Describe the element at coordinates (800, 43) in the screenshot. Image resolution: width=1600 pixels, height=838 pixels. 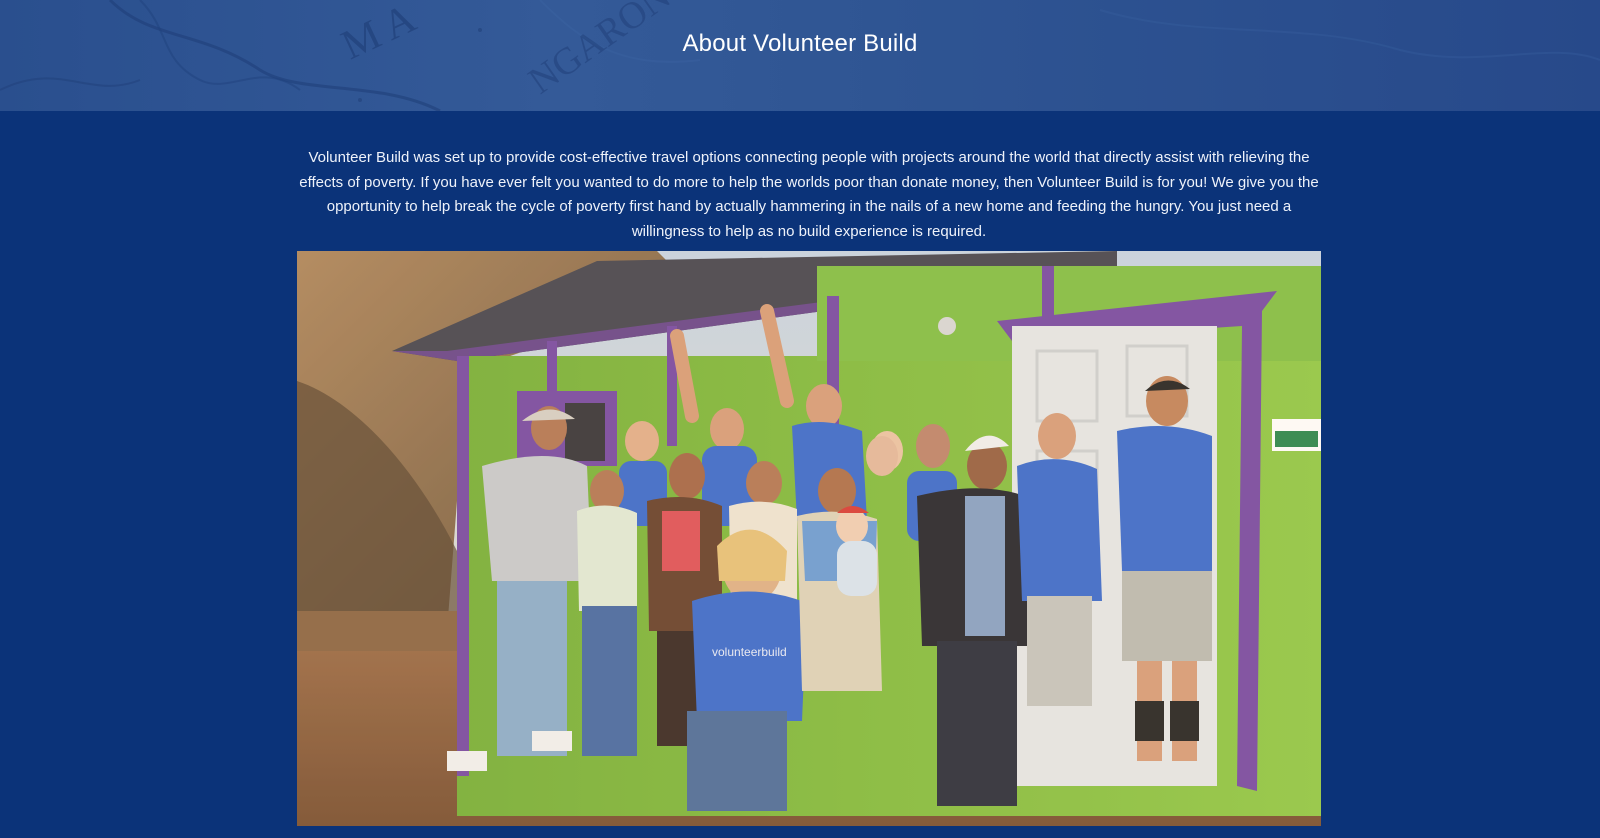
I see `page-title: About Volunteer Build` at that location.